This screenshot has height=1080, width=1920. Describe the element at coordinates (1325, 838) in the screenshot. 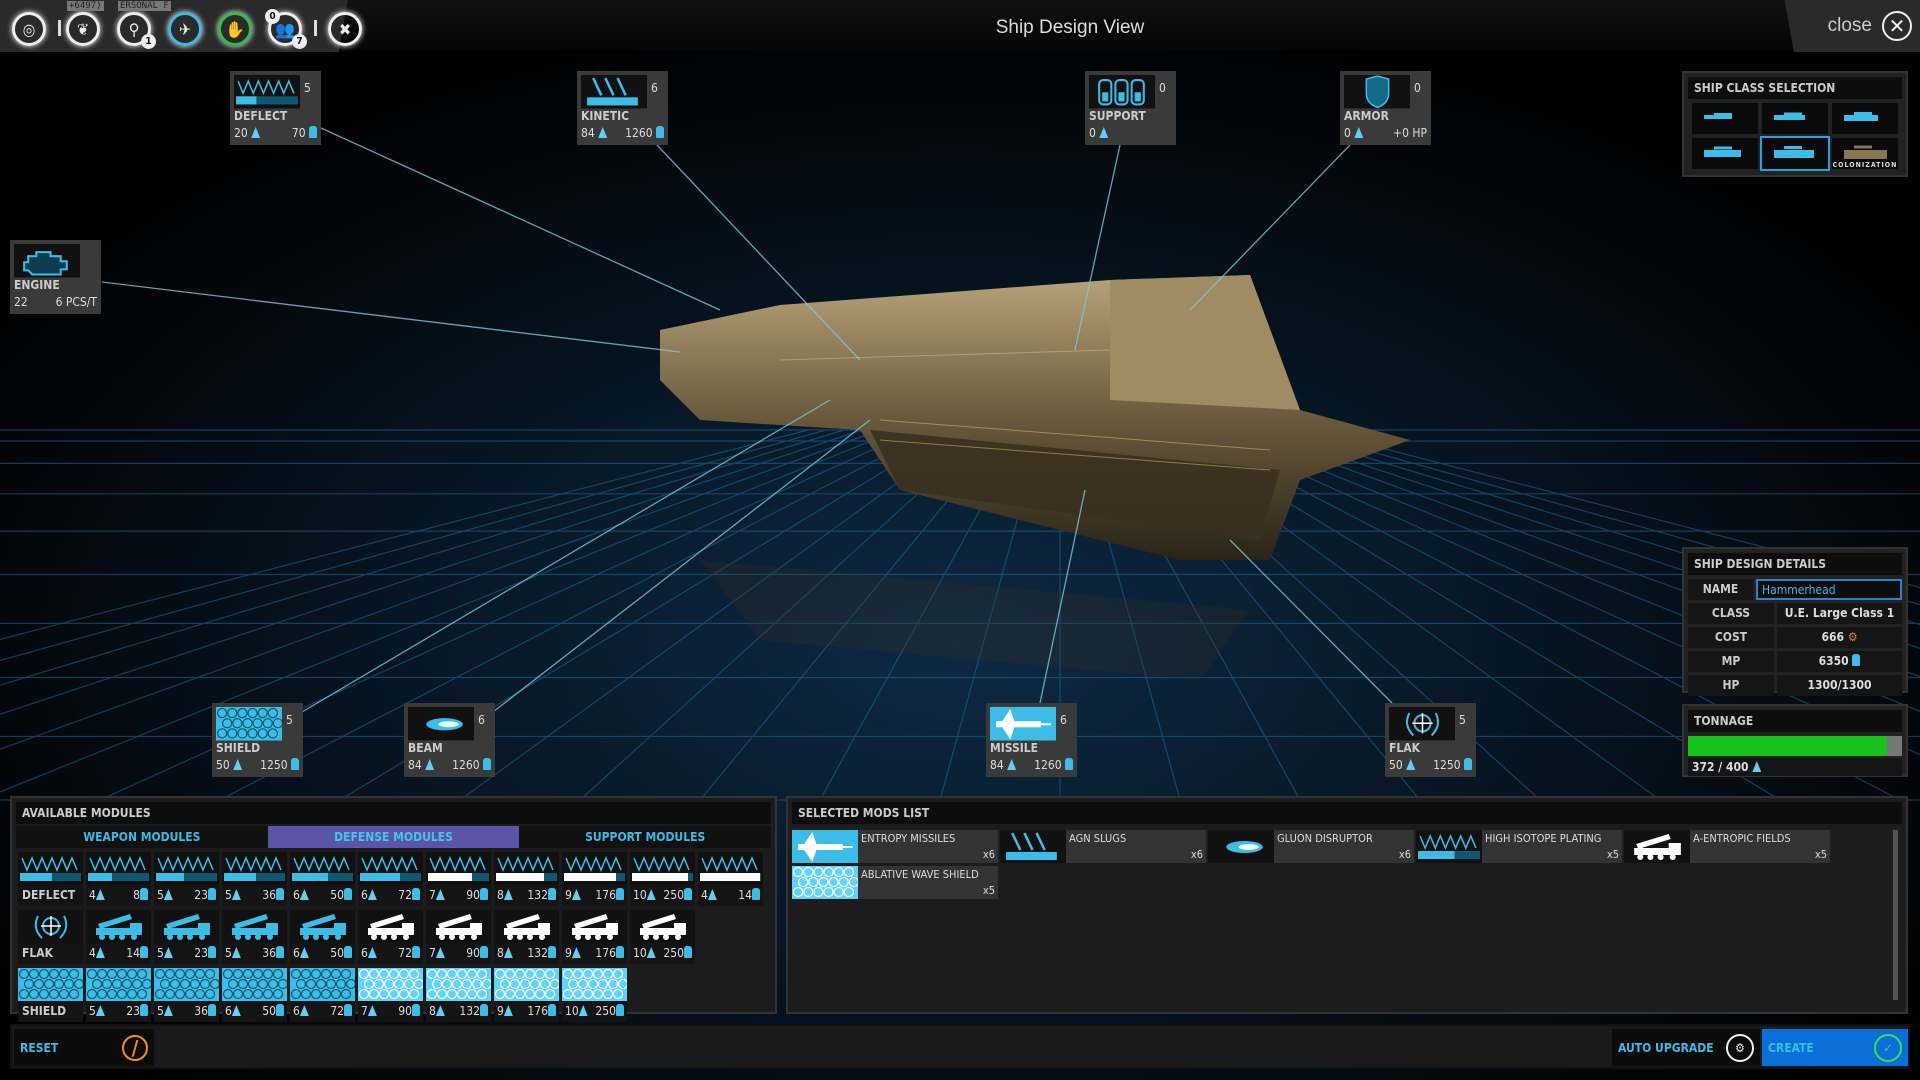

I see `mod-name: GLUON DISRUPTOR` at that location.